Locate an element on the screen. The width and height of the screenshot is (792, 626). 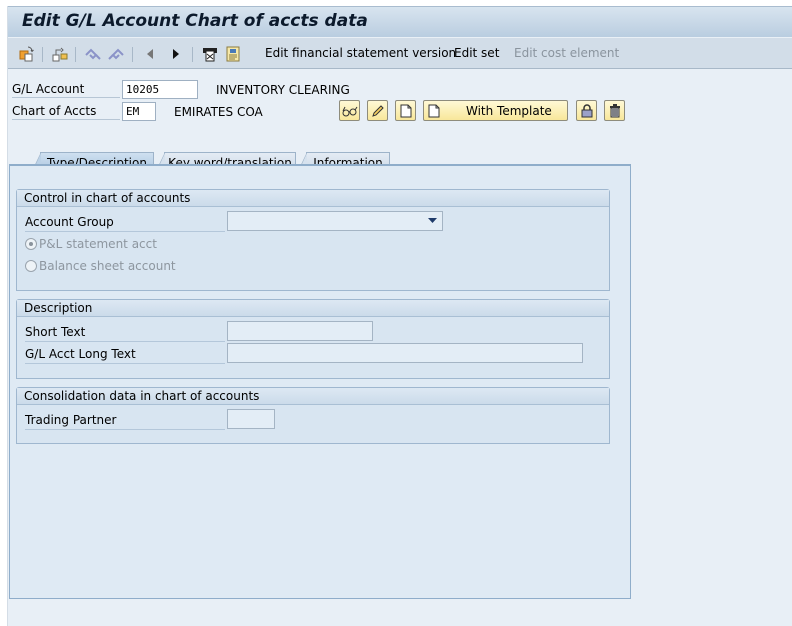
with-template-button: With Template is located at coordinates (495, 110).